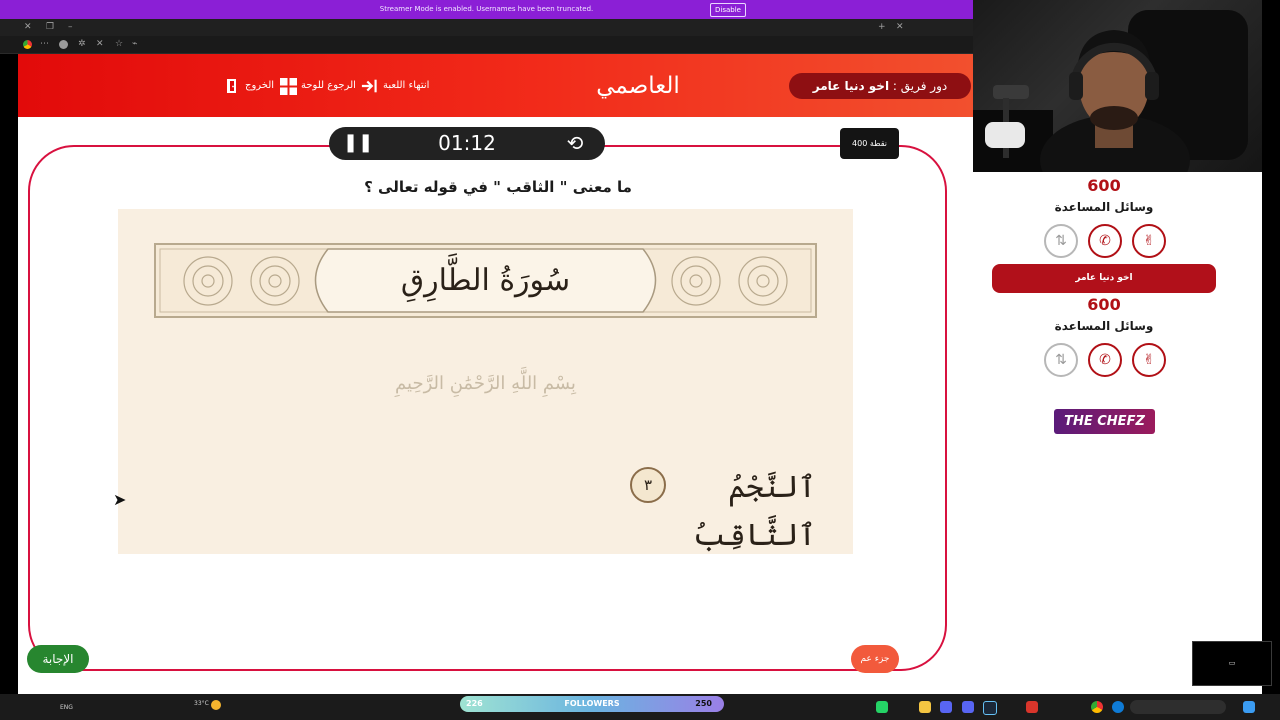  Describe the element at coordinates (370, 86) in the screenshot. I see `arrow-into-icon` at that location.